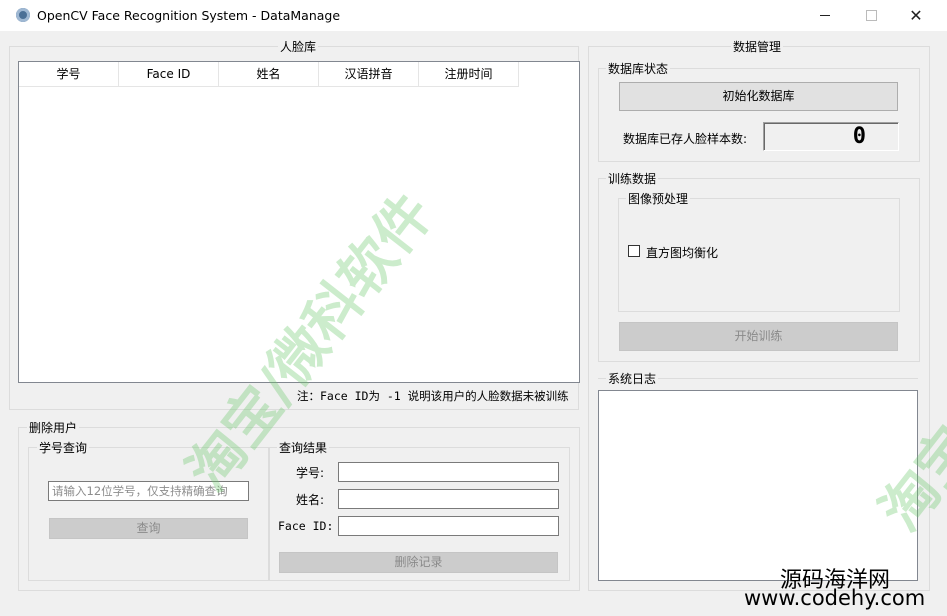  Describe the element at coordinates (298, 46) in the screenshot. I see `face-library-title: 人脸库` at that location.